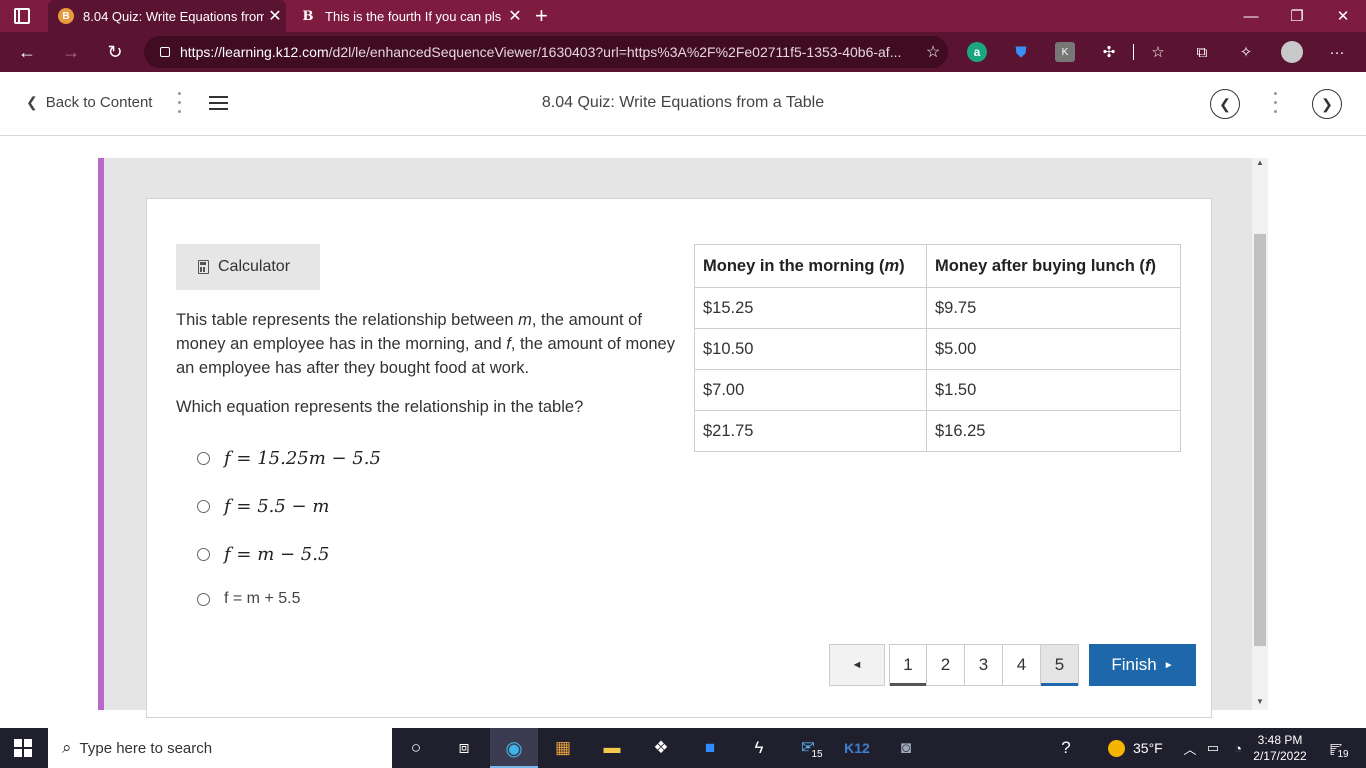  What do you see at coordinates (1133, 52) in the screenshot?
I see `toolbar-divider` at bounding box center [1133, 52].